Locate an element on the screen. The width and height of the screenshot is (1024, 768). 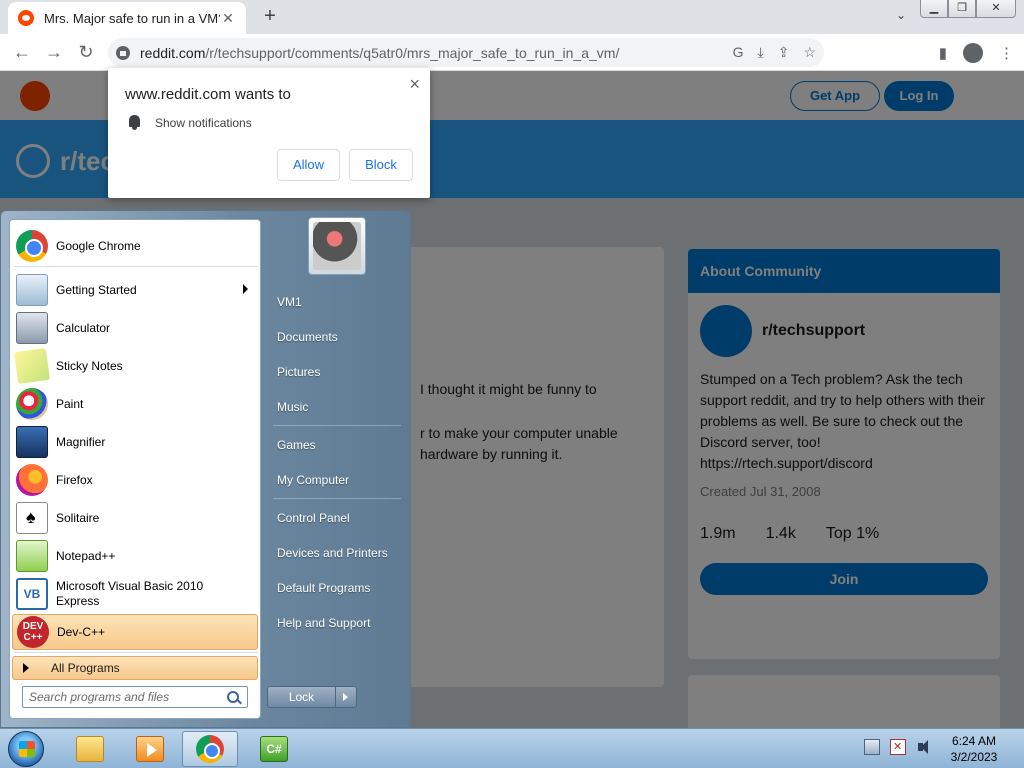
media-player-icon is located at coordinates (150, 749).